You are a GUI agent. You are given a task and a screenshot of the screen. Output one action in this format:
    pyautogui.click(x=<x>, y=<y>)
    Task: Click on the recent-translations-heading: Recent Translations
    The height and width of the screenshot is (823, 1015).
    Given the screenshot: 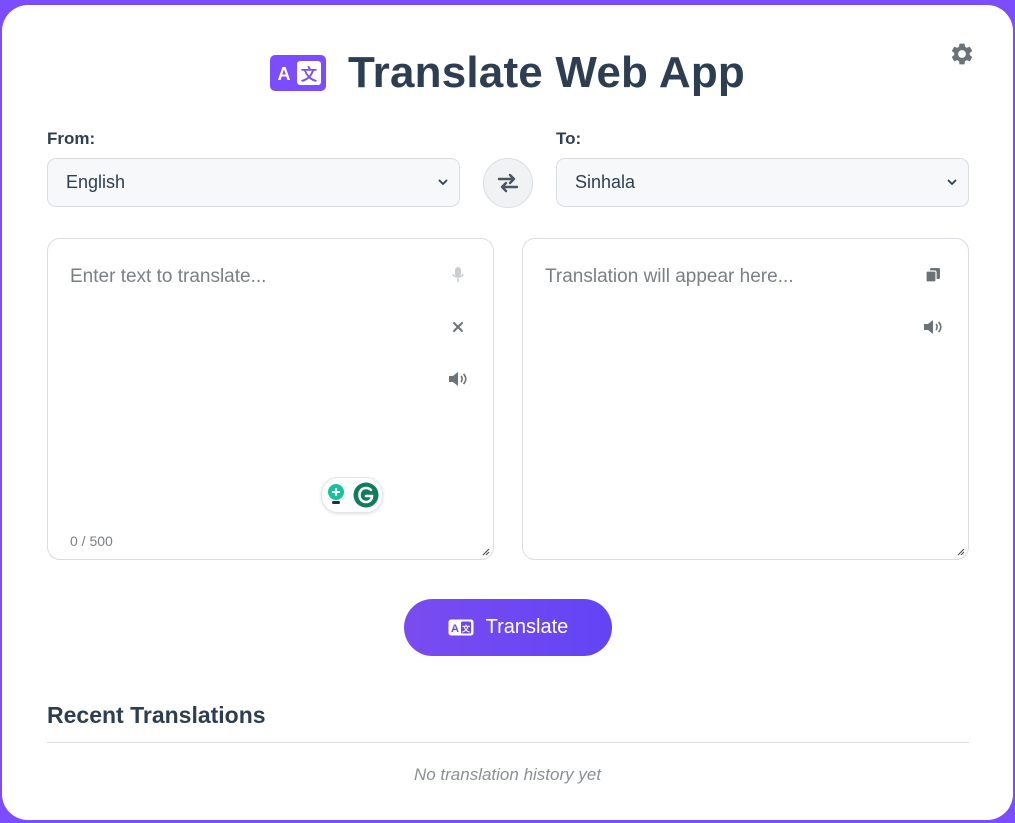 What is the action you would take?
    pyautogui.click(x=156, y=715)
    